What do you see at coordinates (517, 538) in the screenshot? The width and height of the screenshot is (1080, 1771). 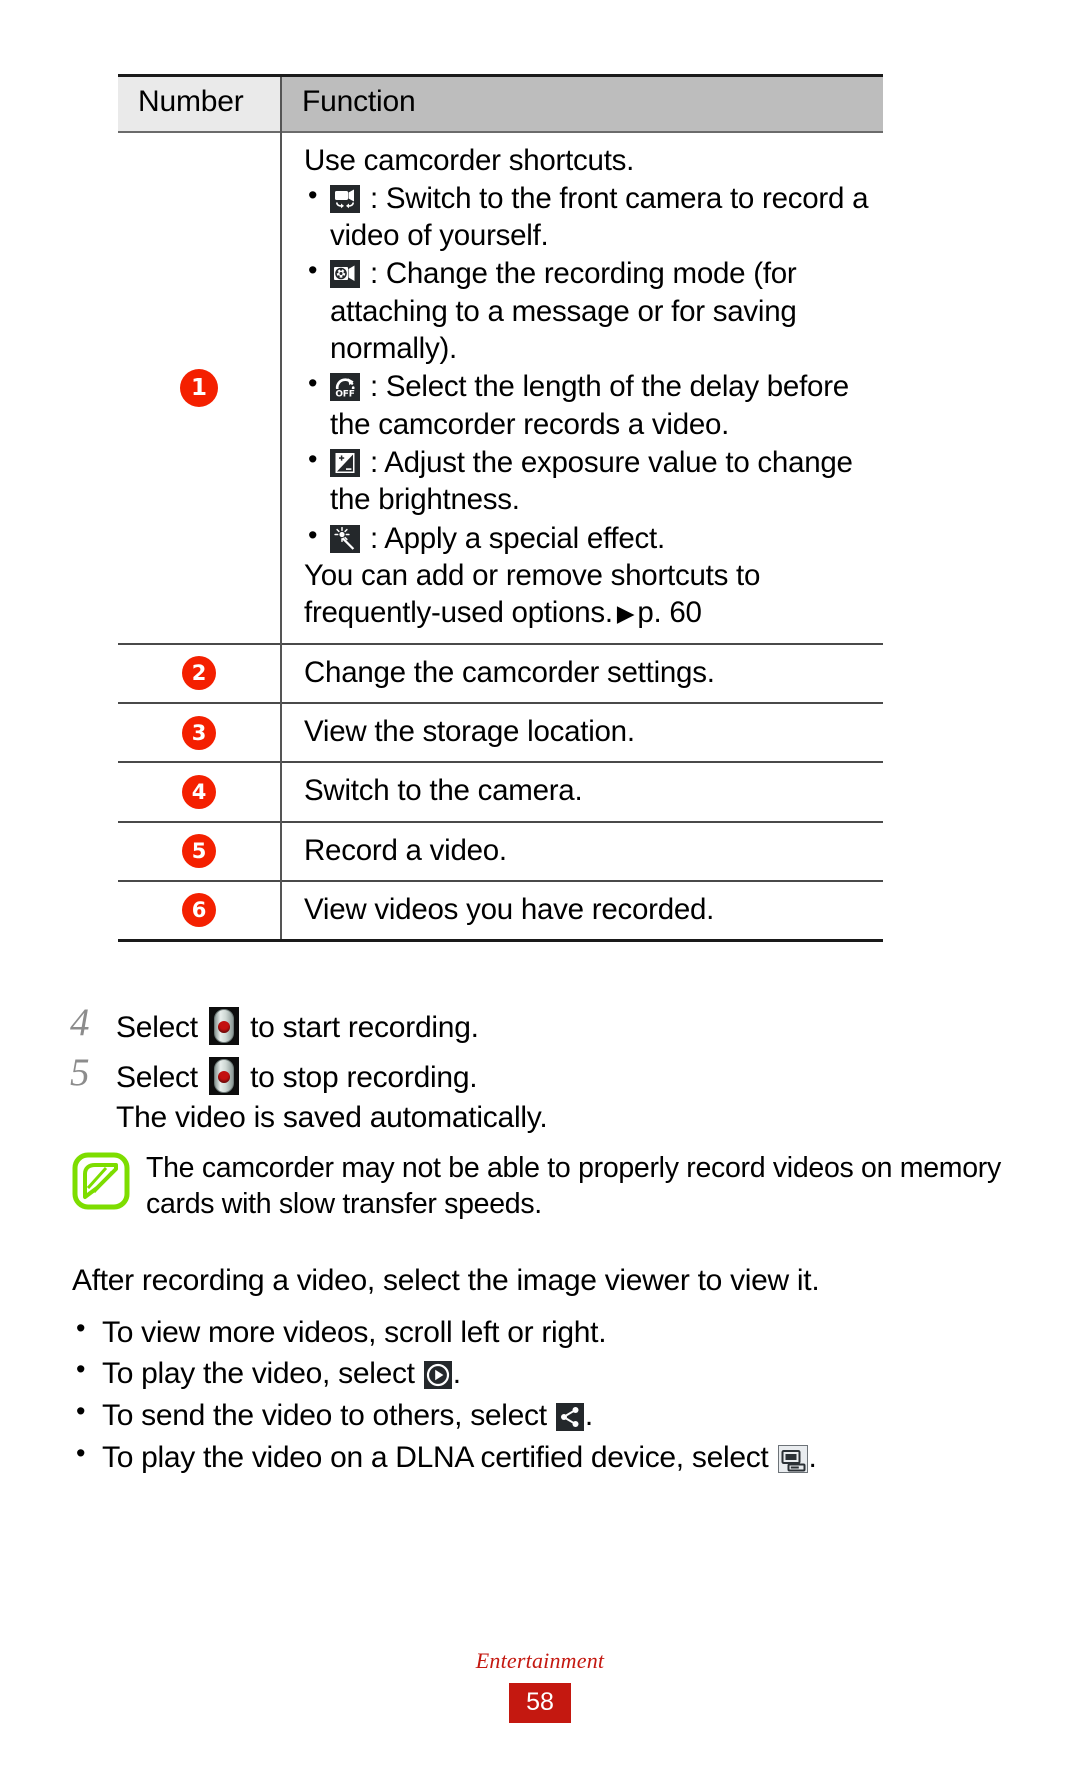 I see `shortcut-text: : Apply a special effect.` at bounding box center [517, 538].